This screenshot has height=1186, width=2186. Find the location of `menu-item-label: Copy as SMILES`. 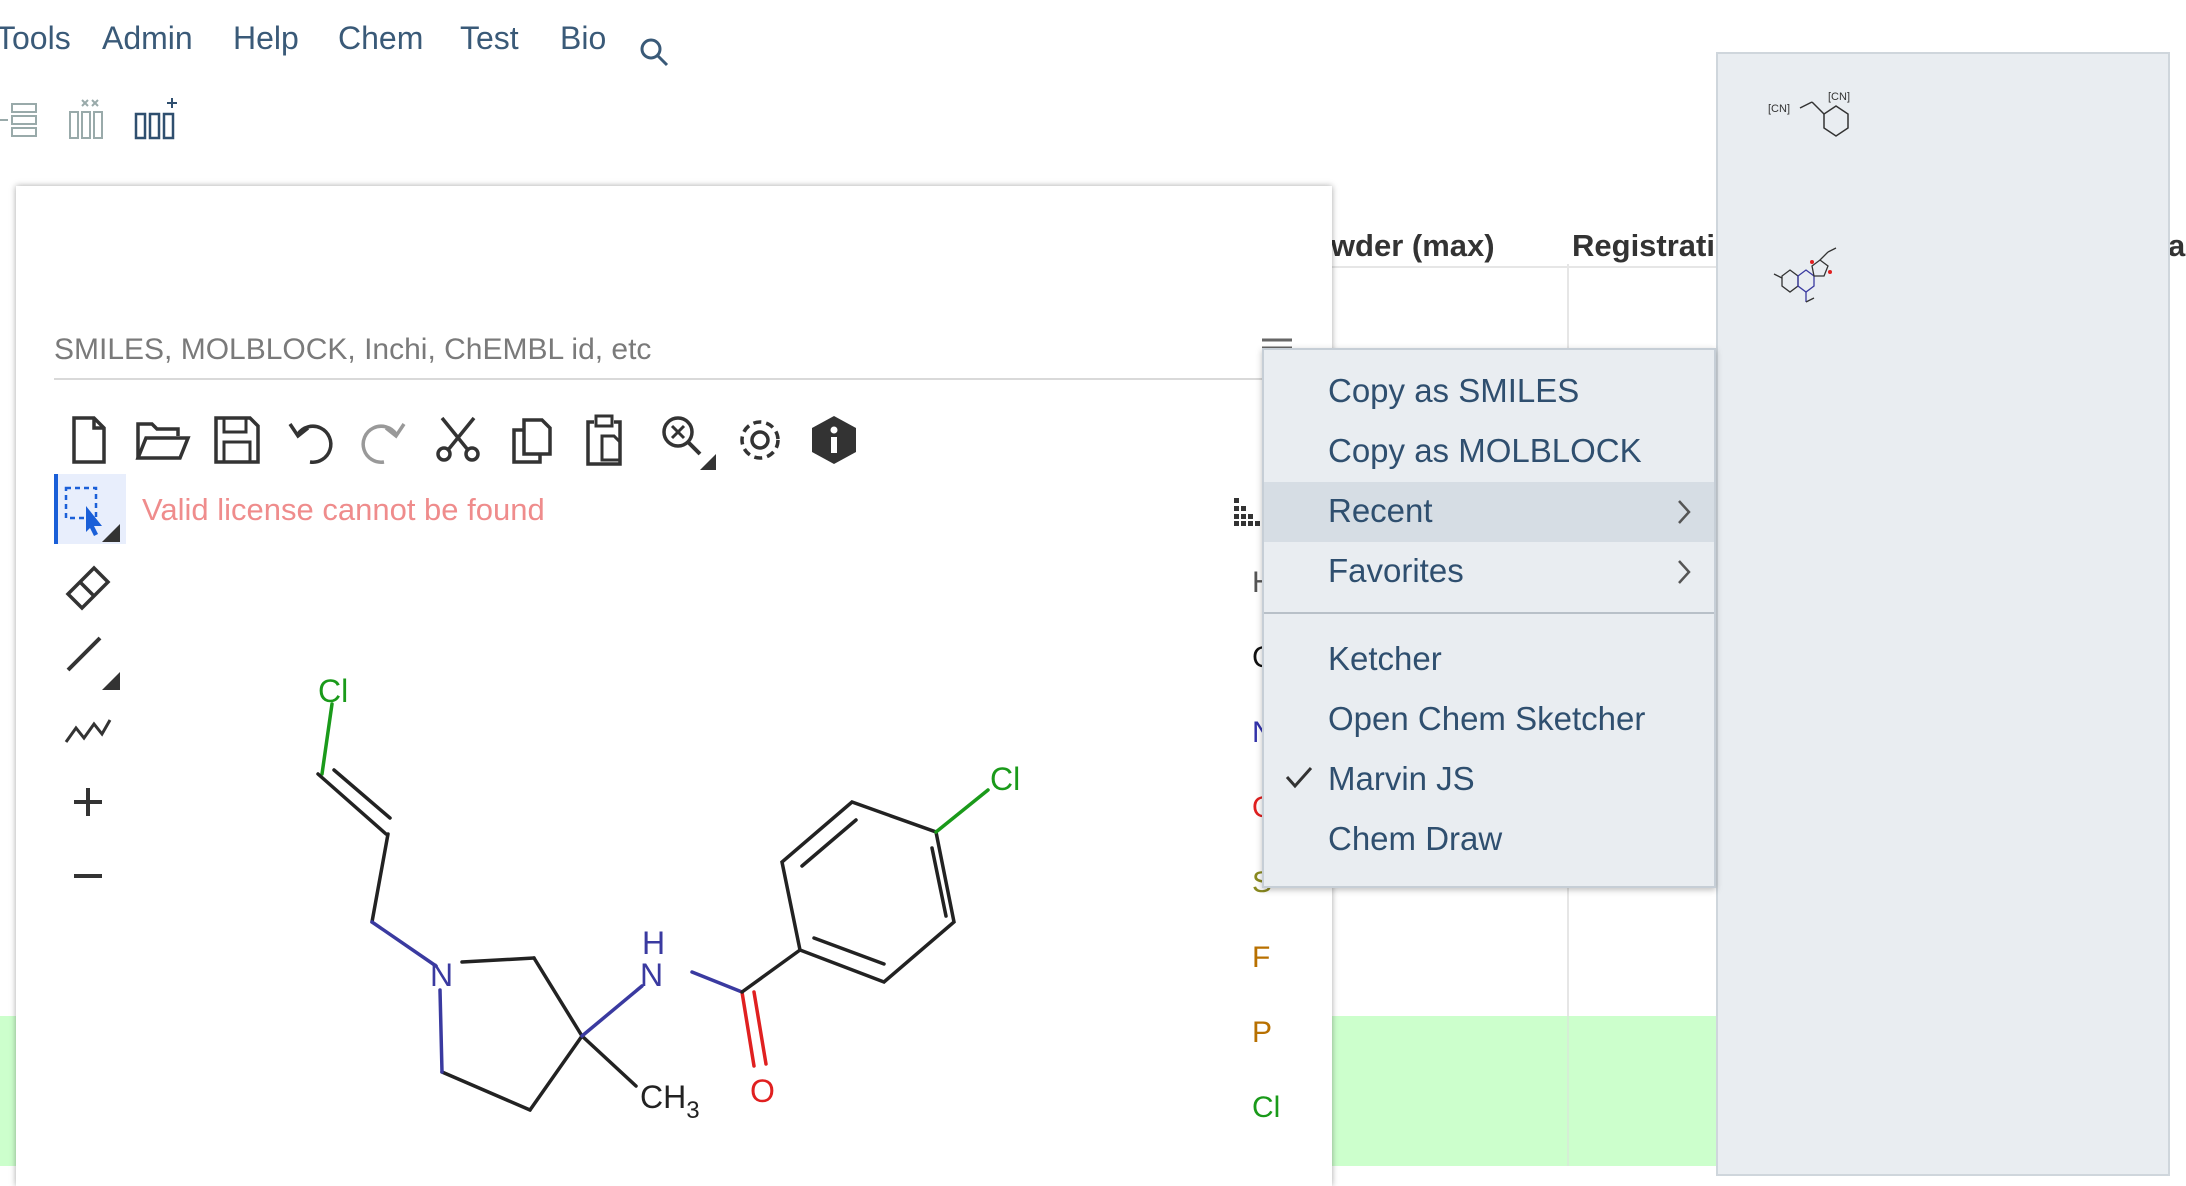

menu-item-label: Copy as SMILES is located at coordinates (1454, 390).